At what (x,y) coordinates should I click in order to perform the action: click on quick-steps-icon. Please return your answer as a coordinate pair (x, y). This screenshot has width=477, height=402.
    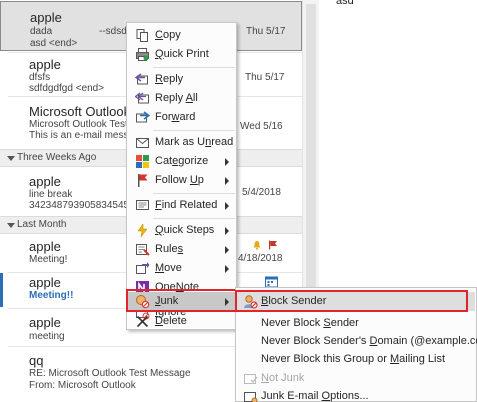
    Looking at the image, I should click on (142, 230).